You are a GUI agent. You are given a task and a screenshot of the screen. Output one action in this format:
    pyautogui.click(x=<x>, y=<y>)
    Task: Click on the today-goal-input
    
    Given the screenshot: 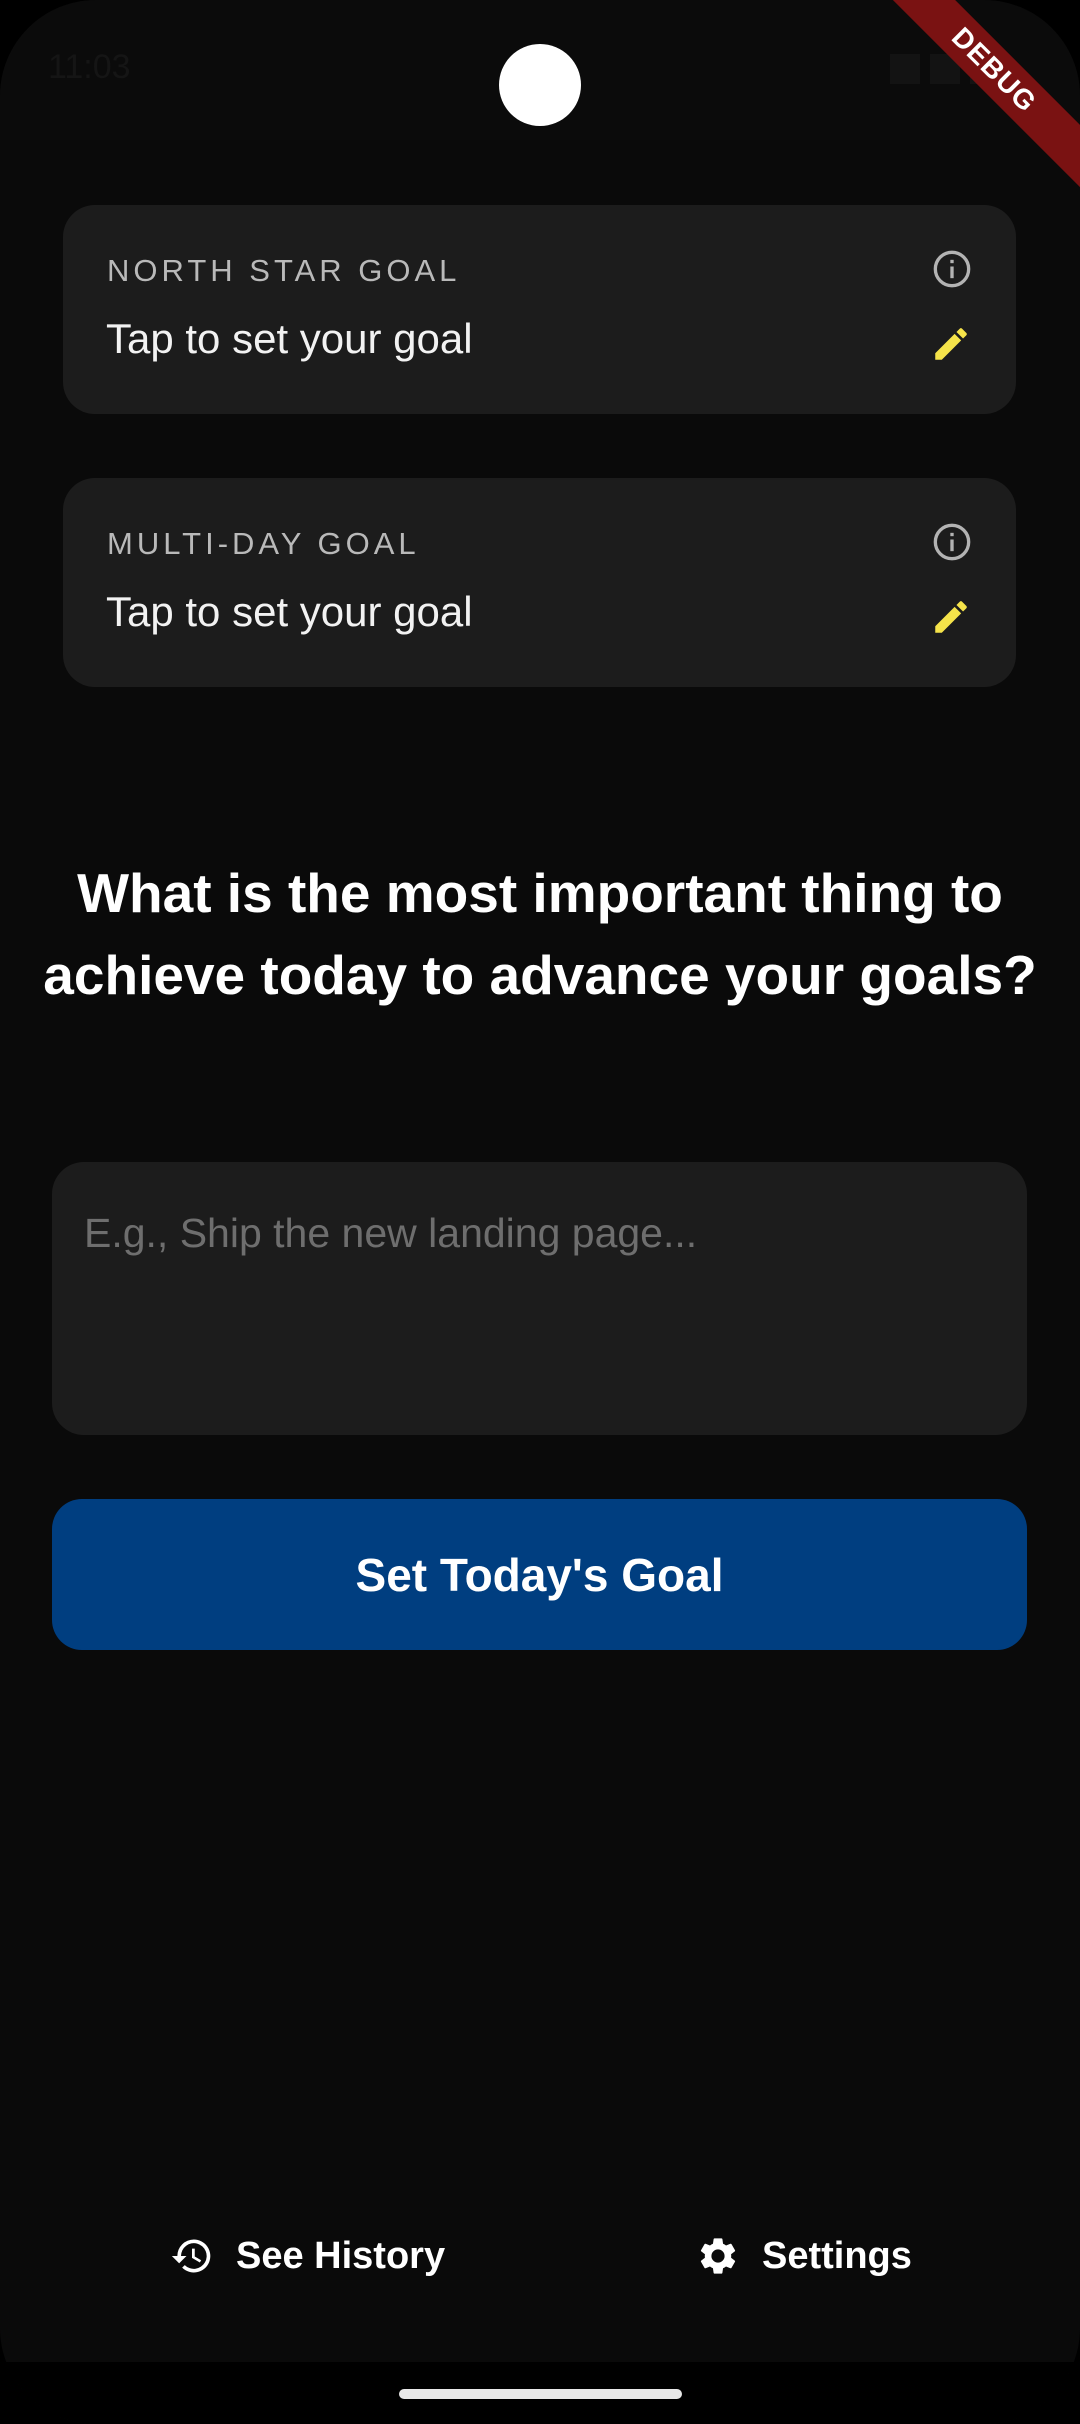 What is the action you would take?
    pyautogui.click(x=539, y=1298)
    